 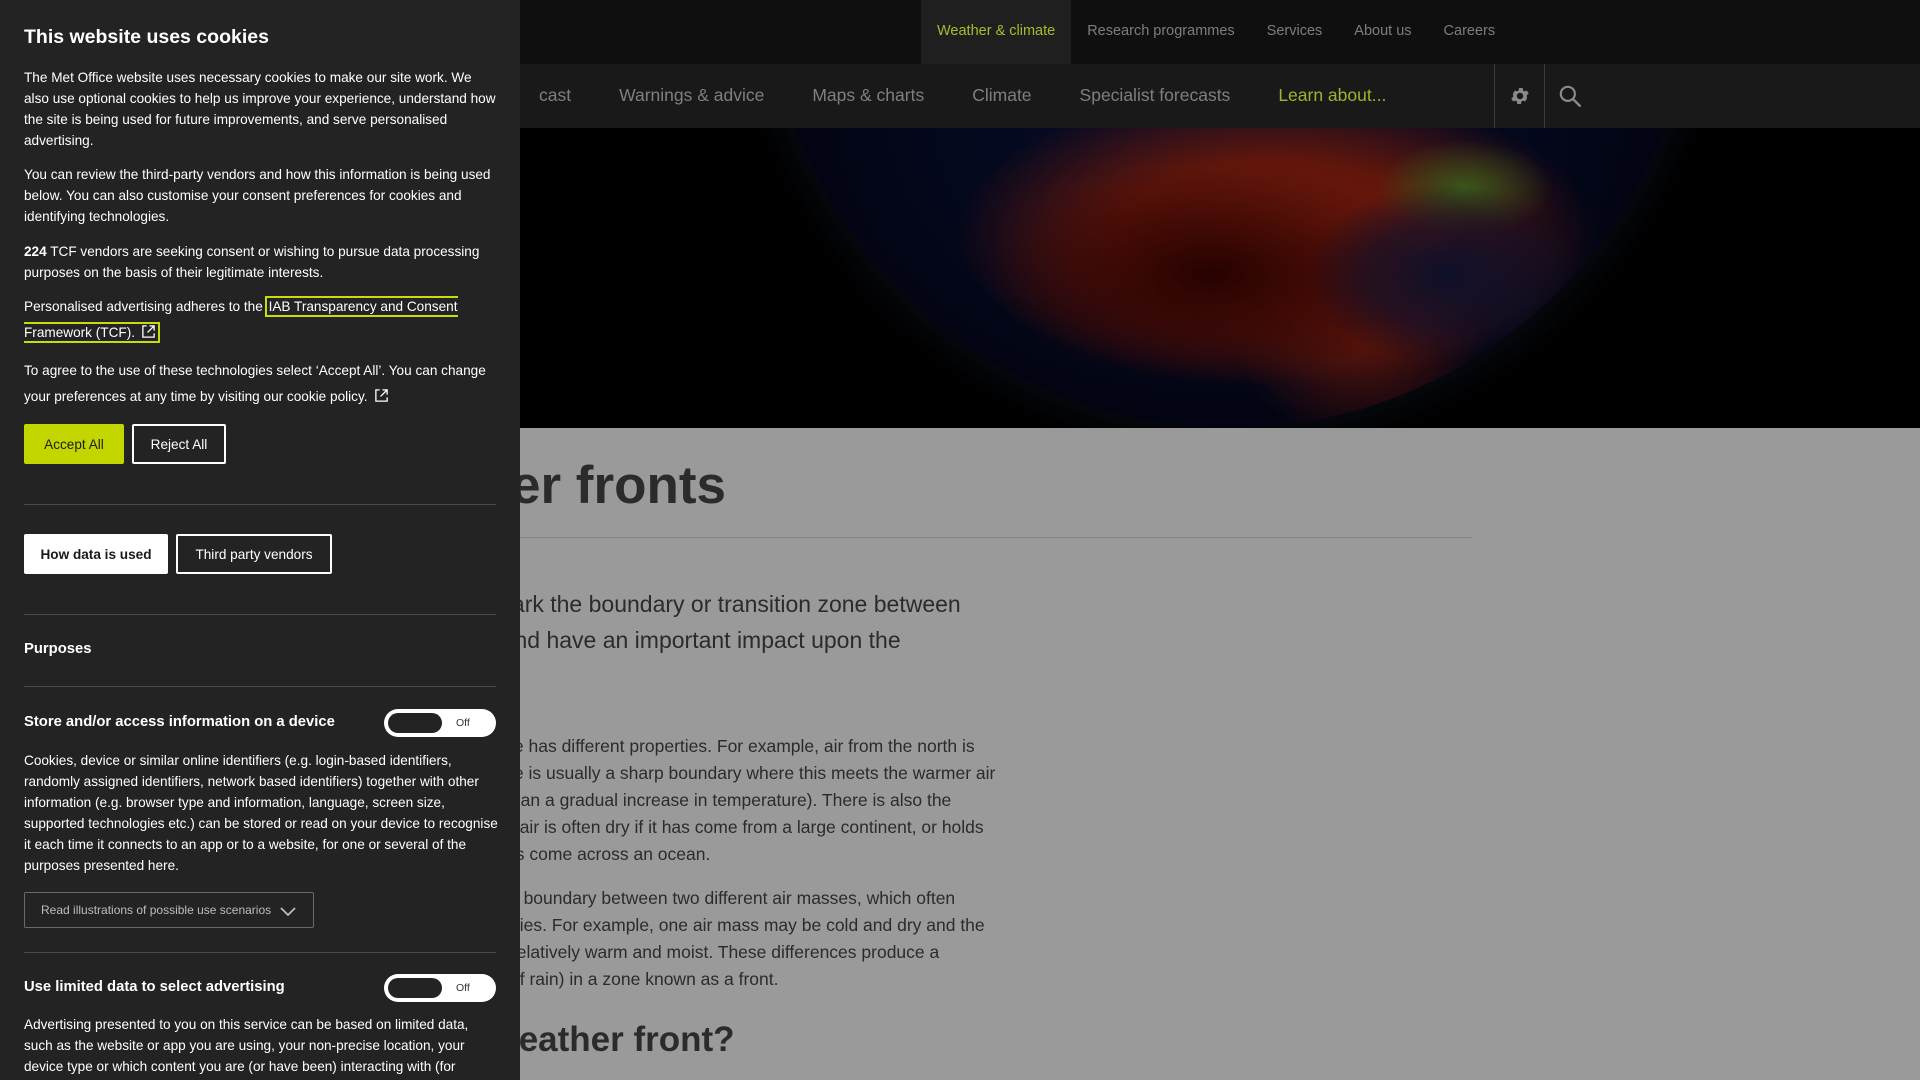 I want to click on settings-button, so click(x=1519, y=96).